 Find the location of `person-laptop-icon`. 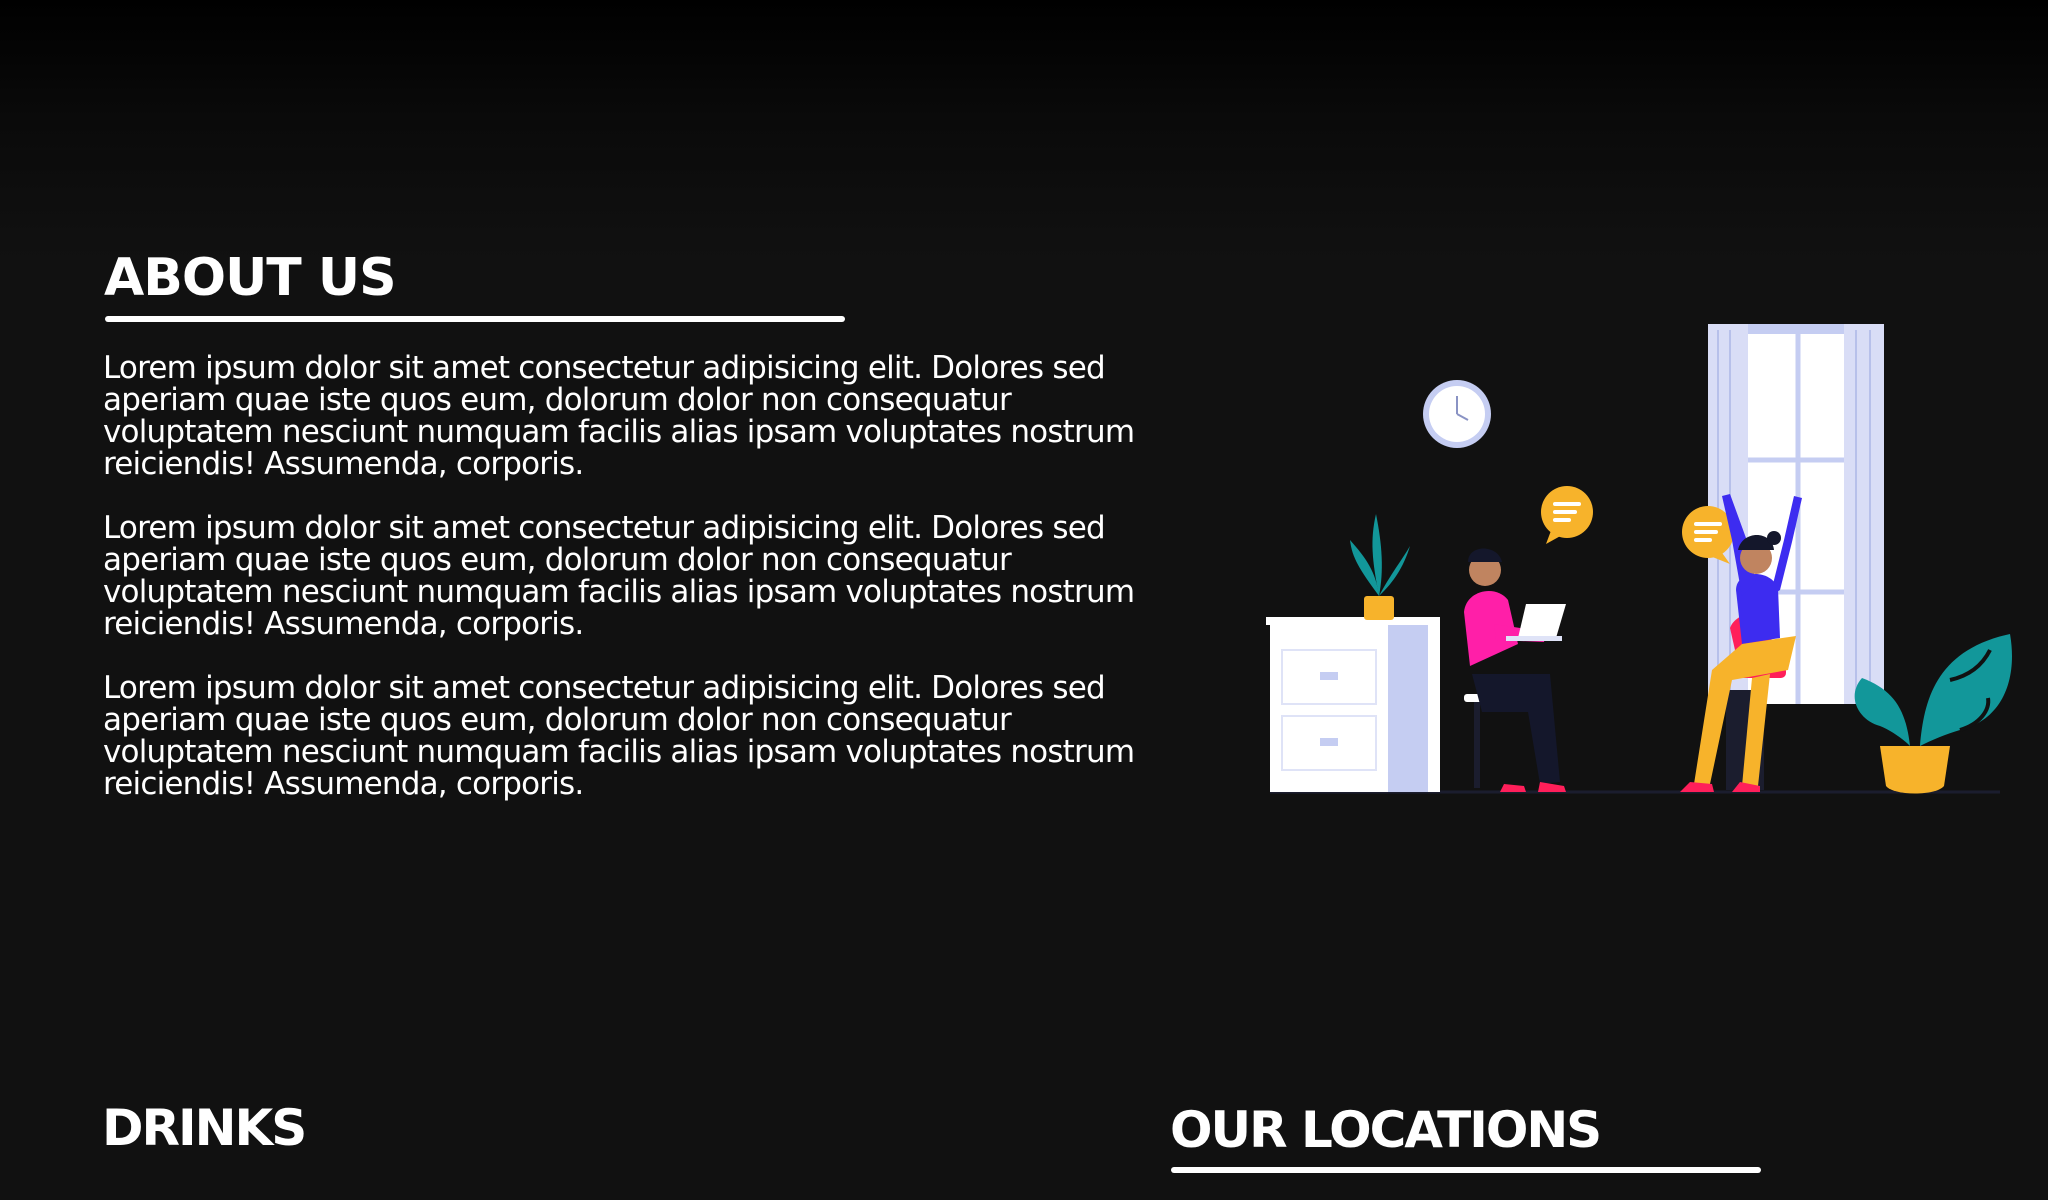

person-laptop-icon is located at coordinates (1515, 670).